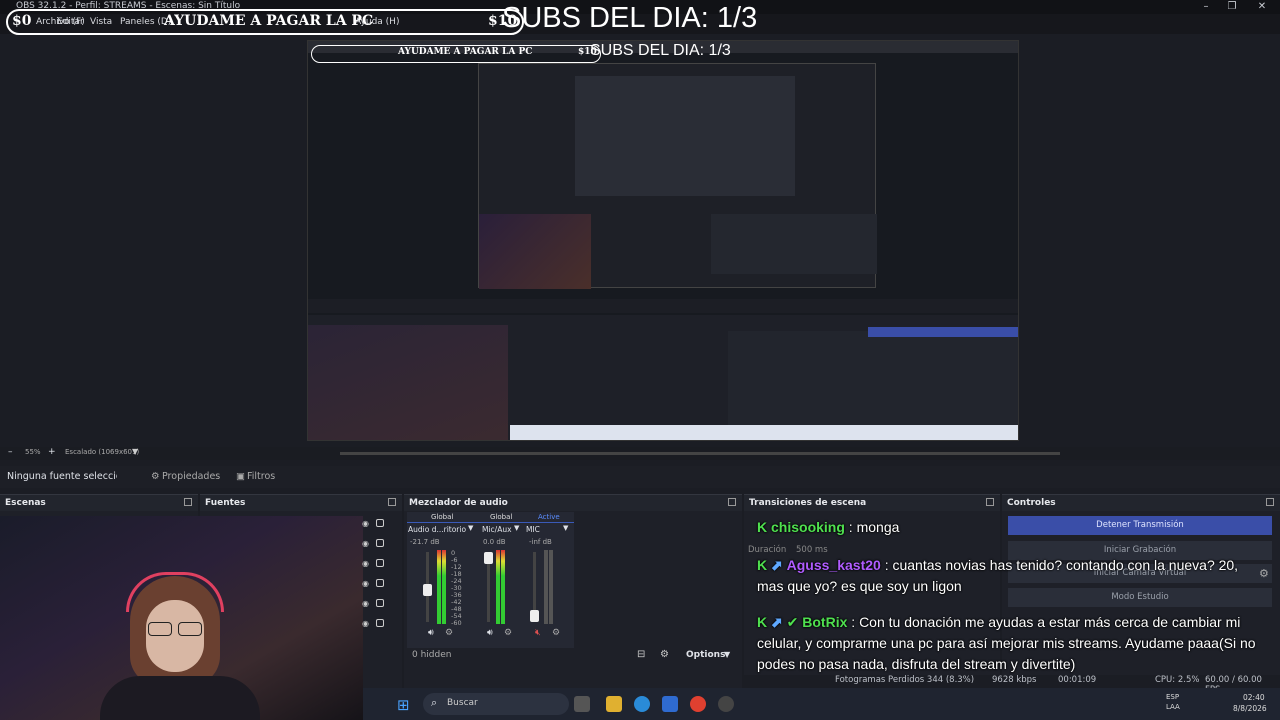 The image size is (1280, 720). Describe the element at coordinates (1254, 697) in the screenshot. I see `clock: 02:40` at that location.